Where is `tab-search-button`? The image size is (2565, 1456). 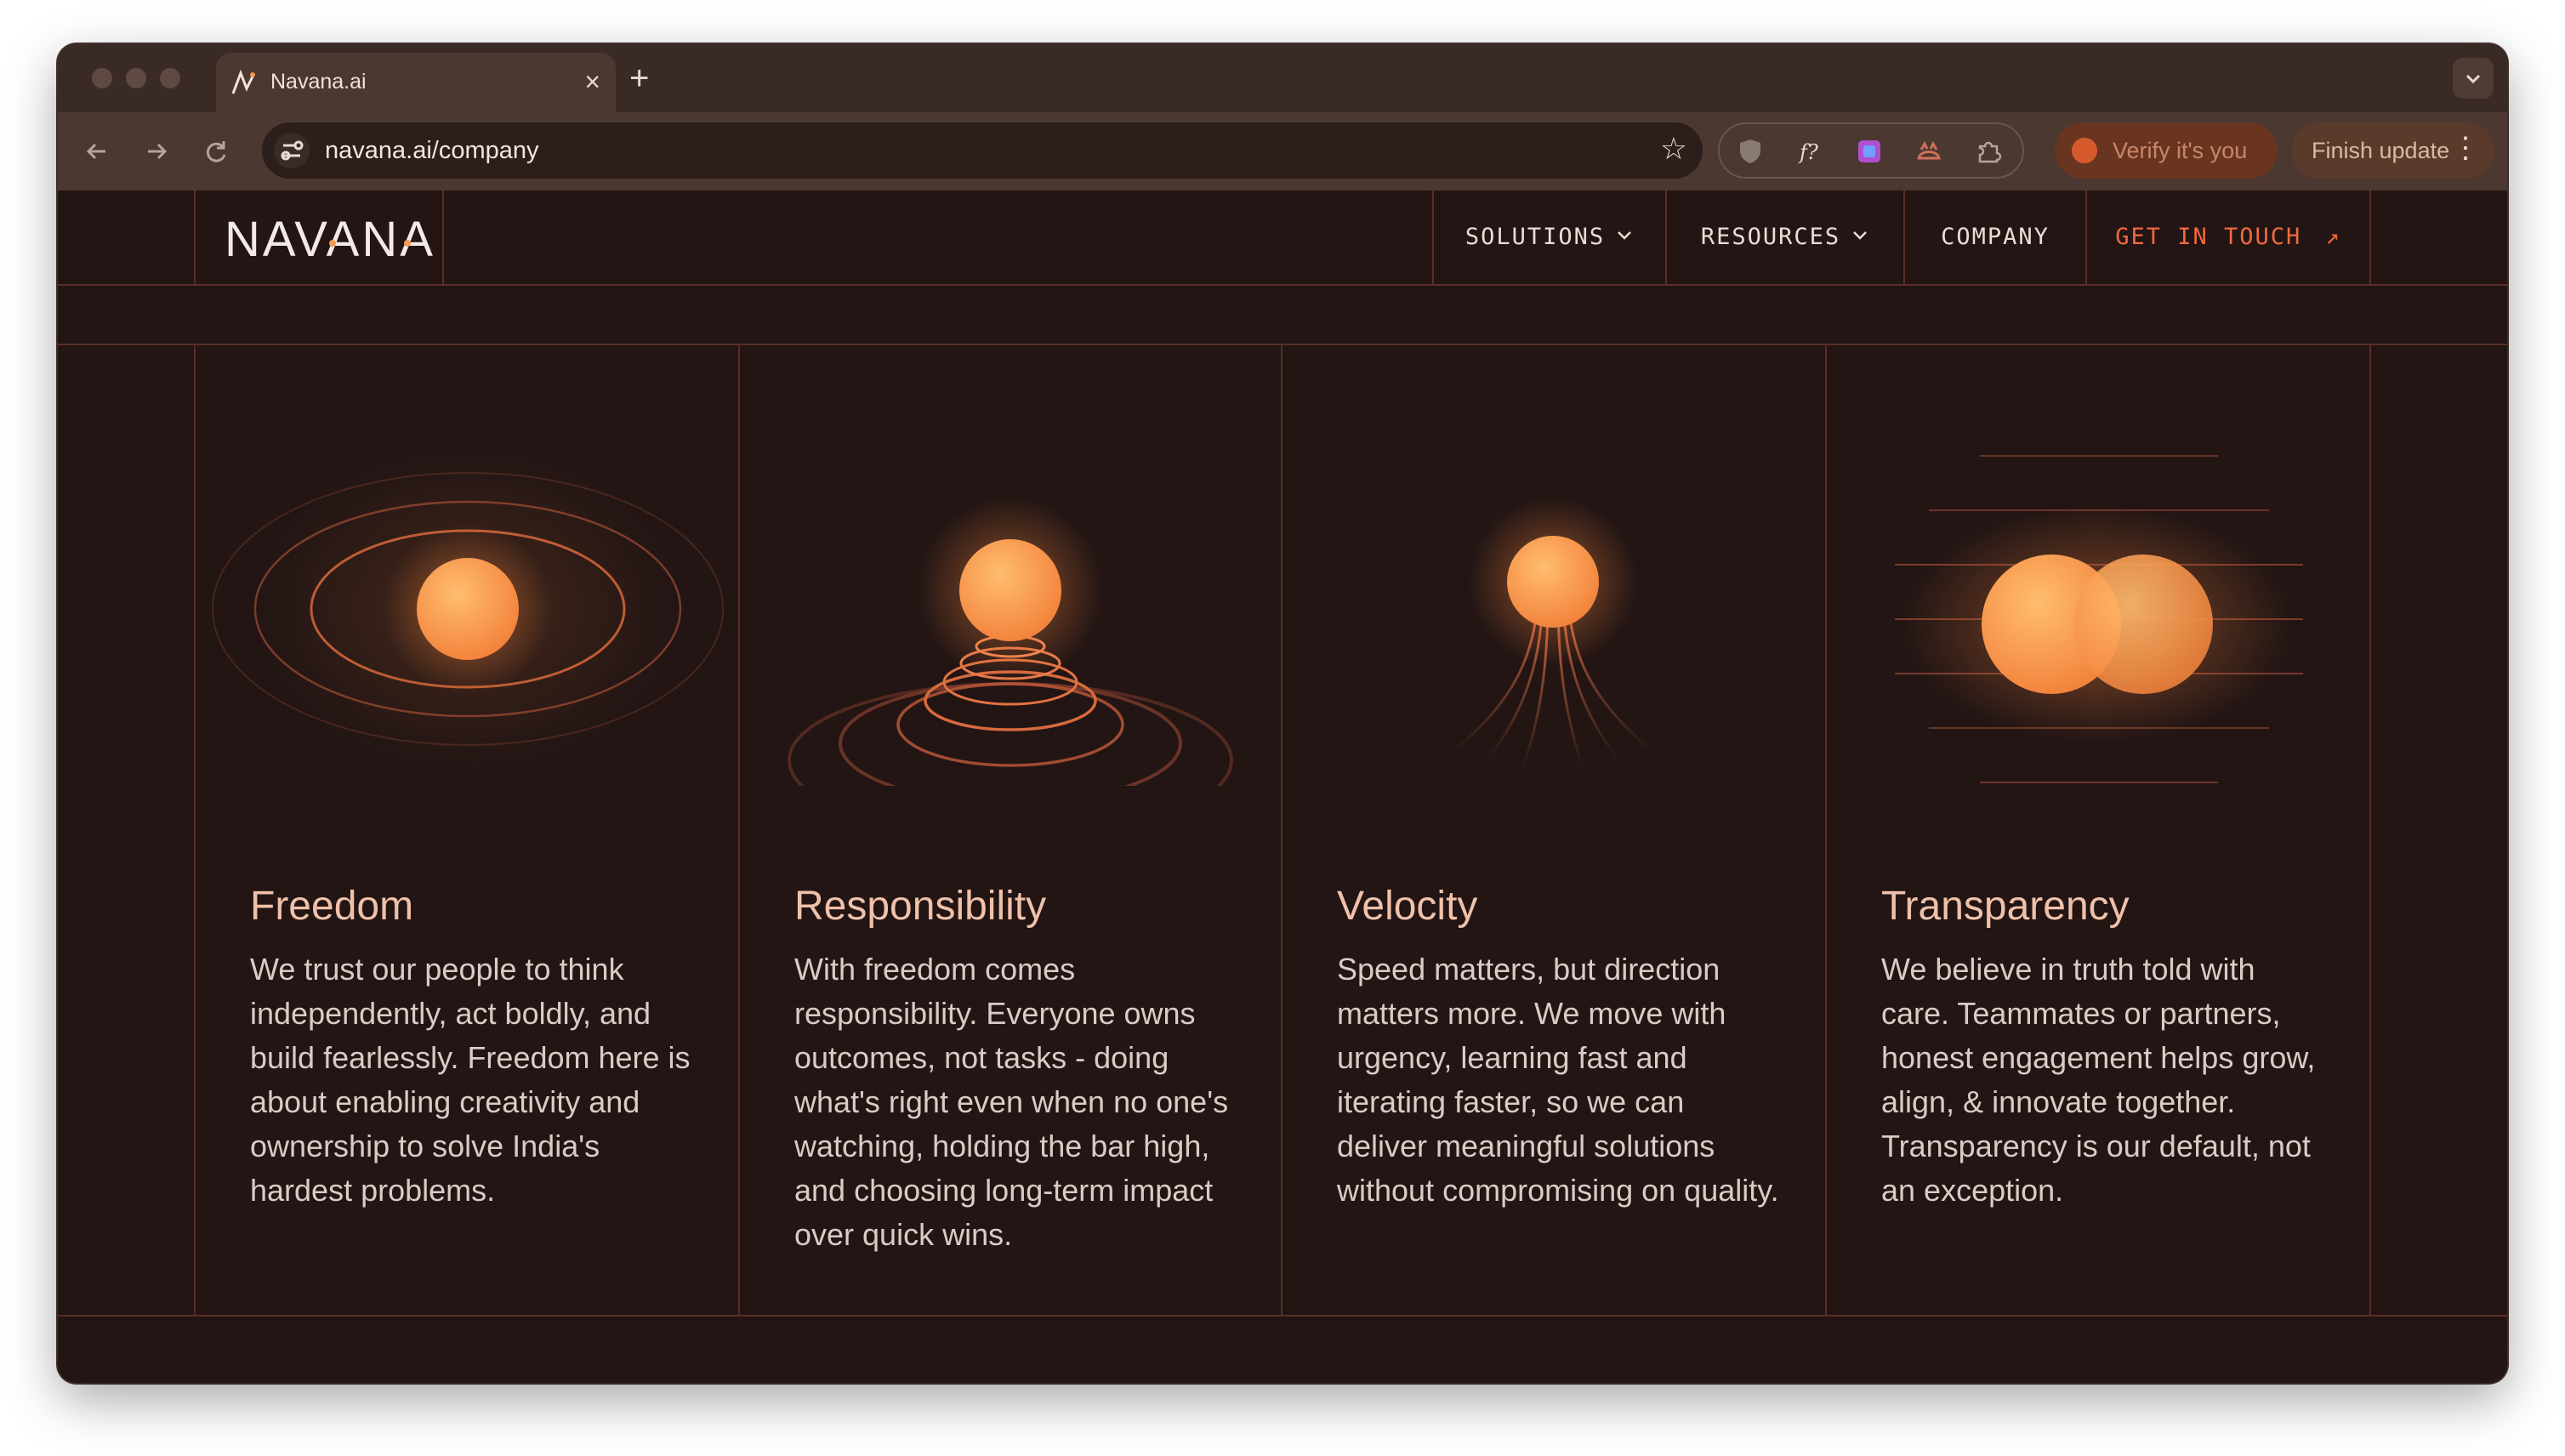
tab-search-button is located at coordinates (2473, 78).